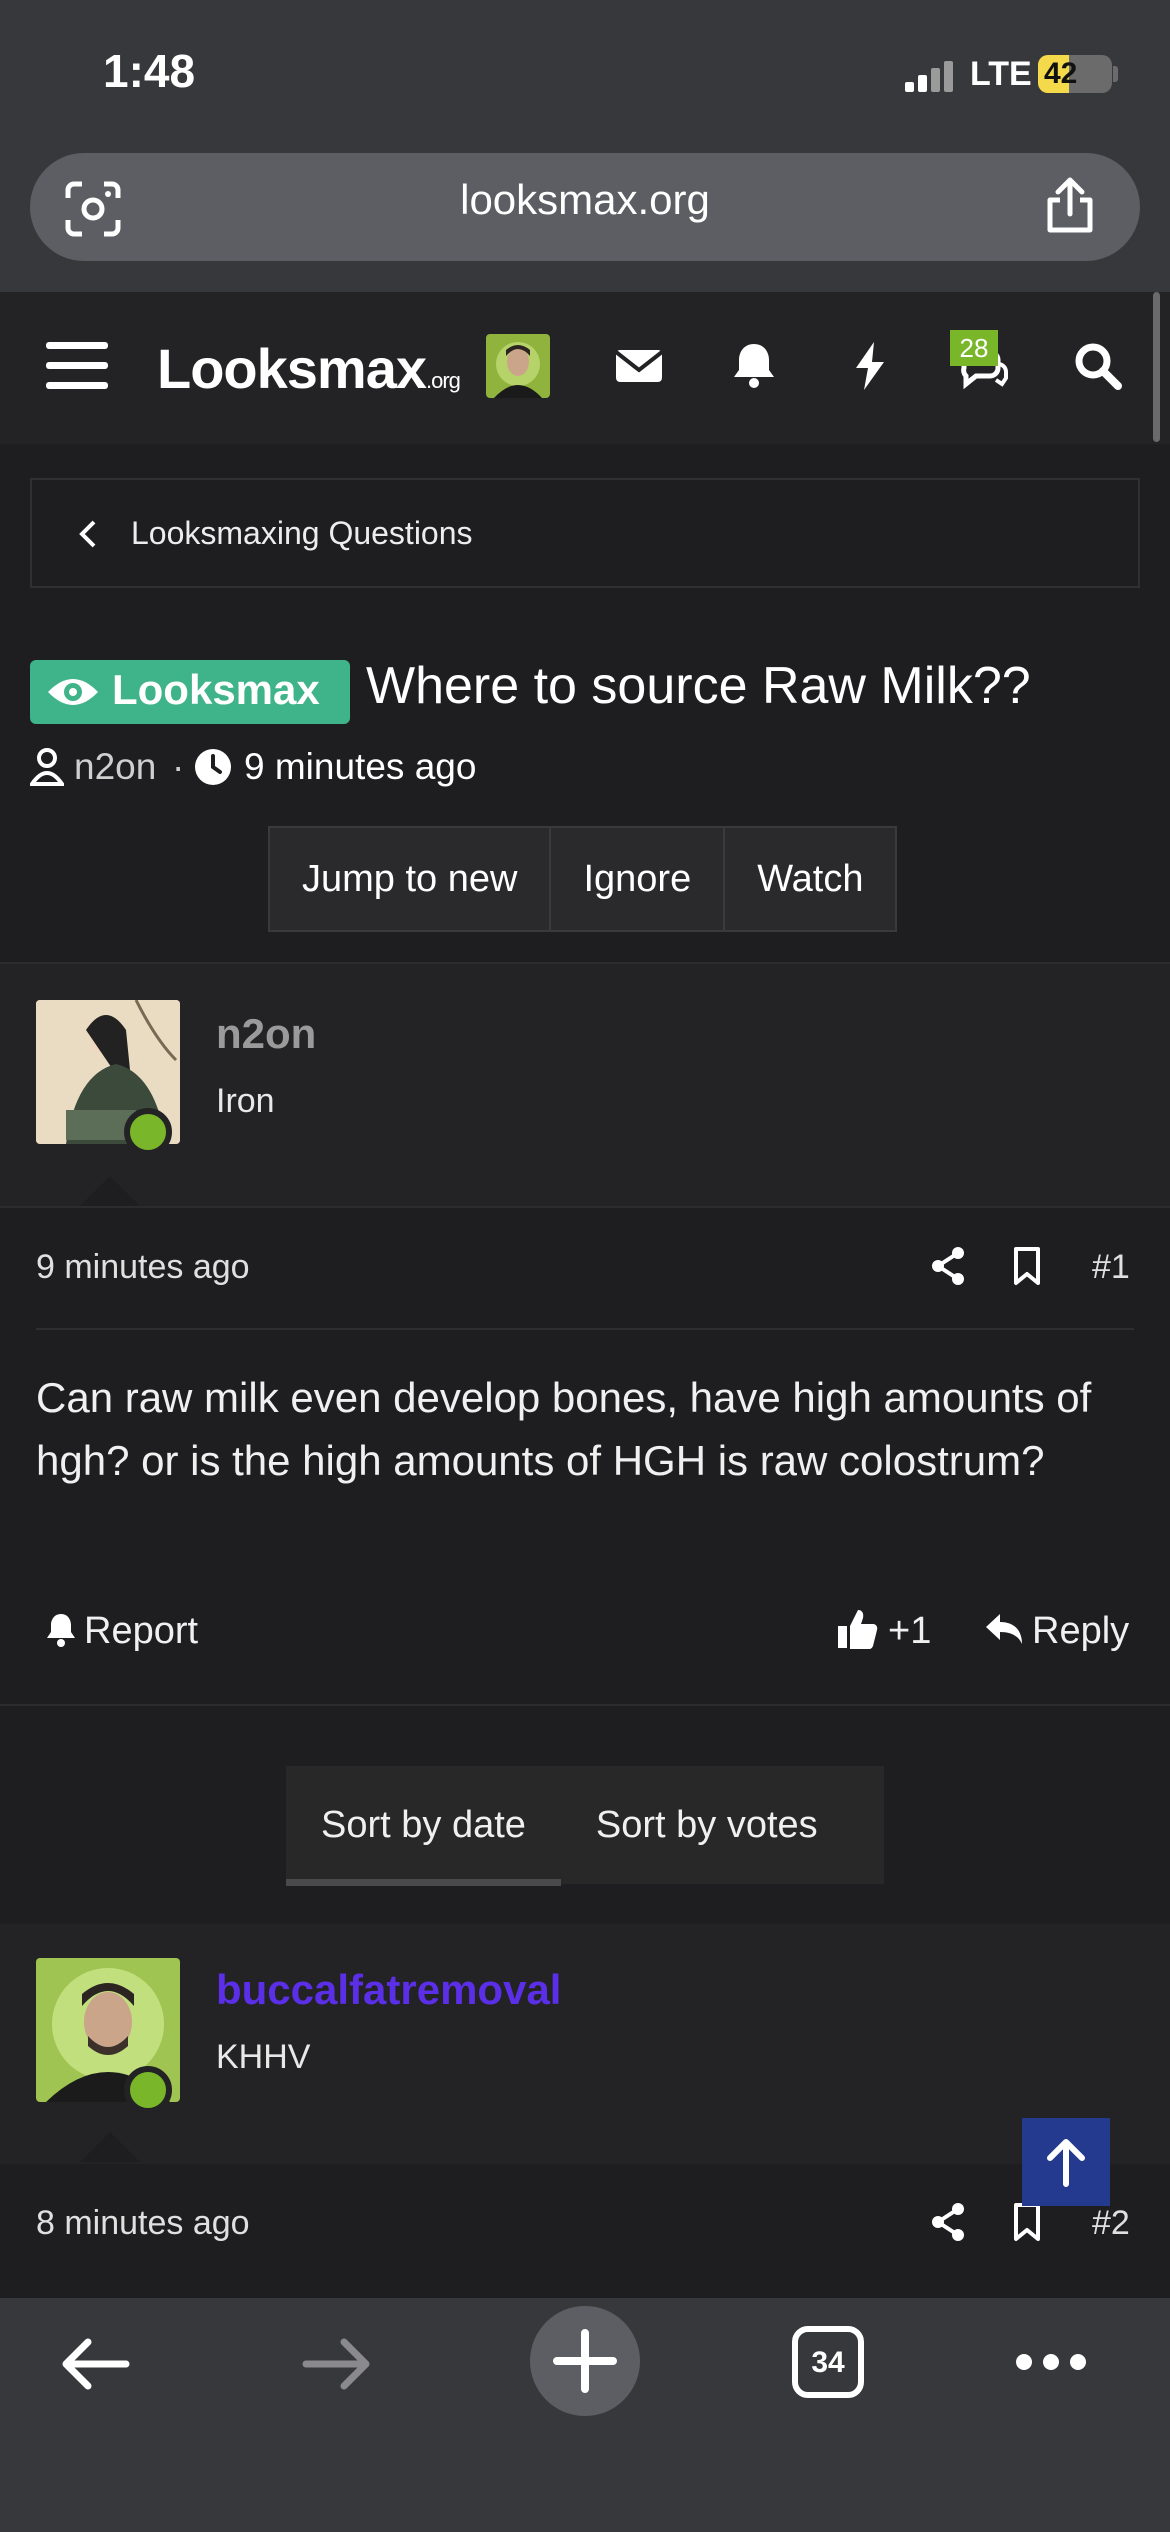 This screenshot has width=1170, height=2532. I want to click on post-username: buccalfatremoval, so click(388, 1990).